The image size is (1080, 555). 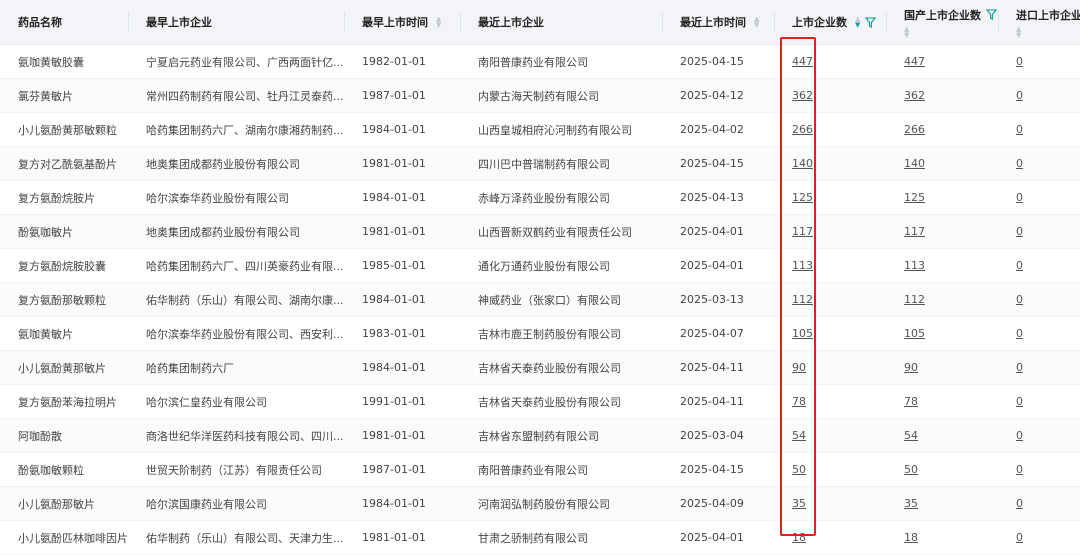 What do you see at coordinates (830, 265) in the screenshot?
I see `cell-company-count: 113` at bounding box center [830, 265].